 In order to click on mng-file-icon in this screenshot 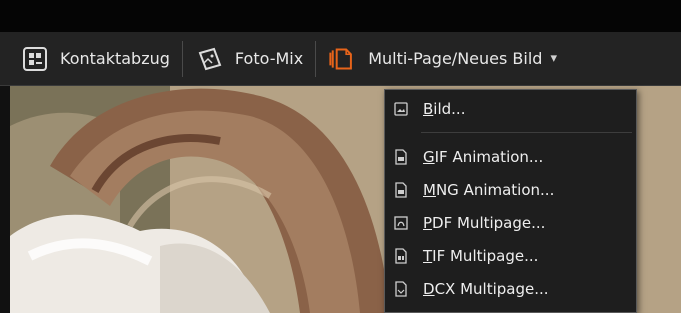, I will do `click(401, 190)`.